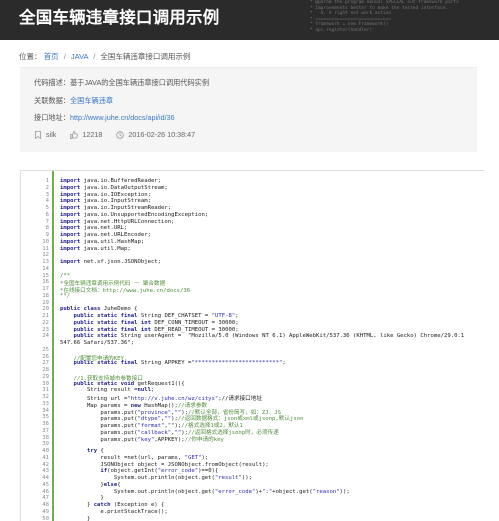 The height and width of the screenshot is (521, 499). I want to click on code-line: result =net(url, params, "GET");, so click(134, 458).